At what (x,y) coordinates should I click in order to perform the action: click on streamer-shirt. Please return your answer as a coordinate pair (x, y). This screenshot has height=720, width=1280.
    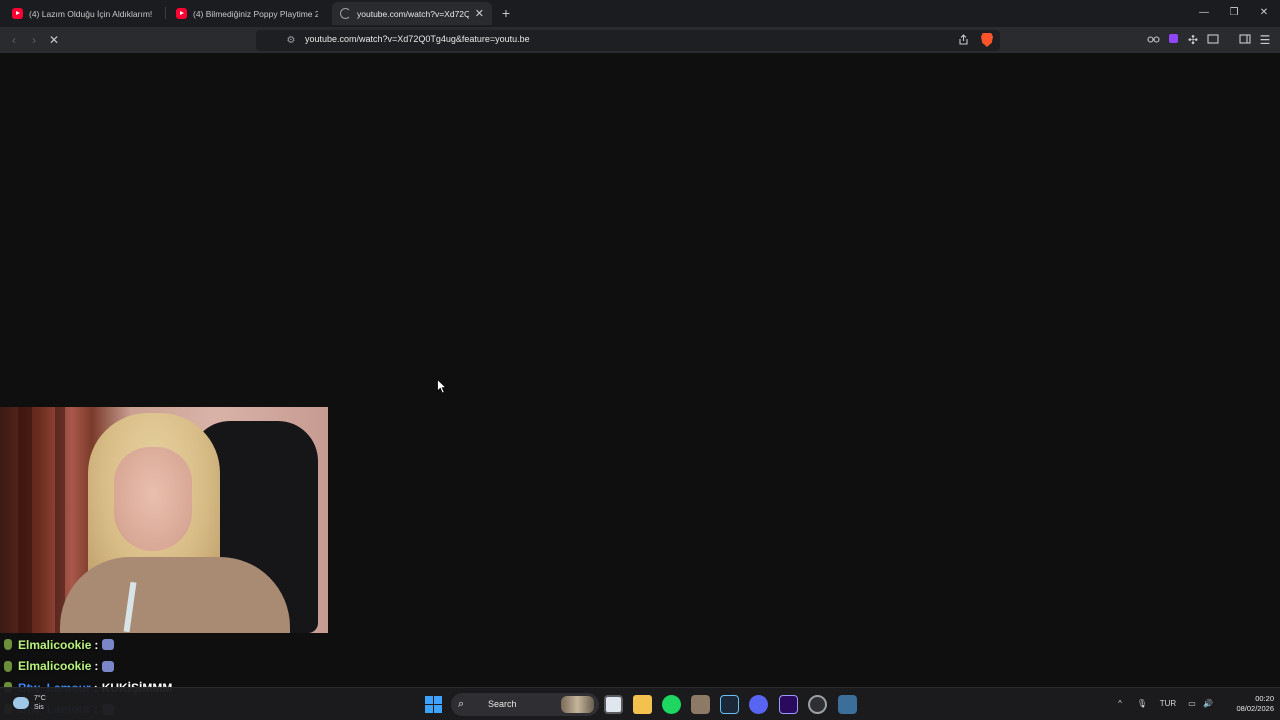
    Looking at the image, I should click on (175, 595).